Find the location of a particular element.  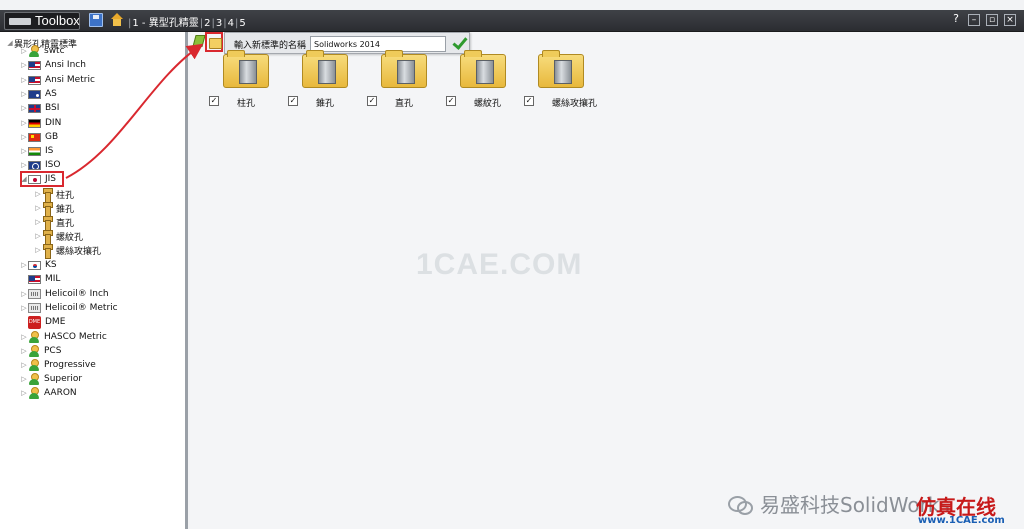

tree-item-ansi-inch: ▷ Ansi Inch is located at coordinates (53, 65).